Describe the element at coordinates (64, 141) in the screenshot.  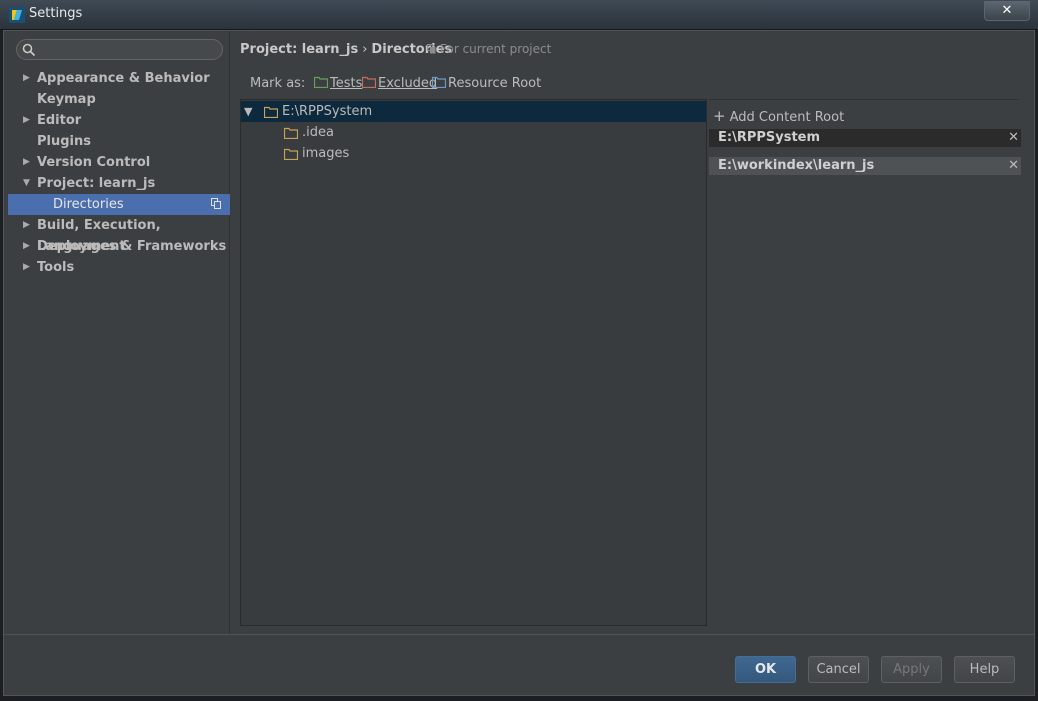
I see `sidebar-item-label: Plugins` at that location.